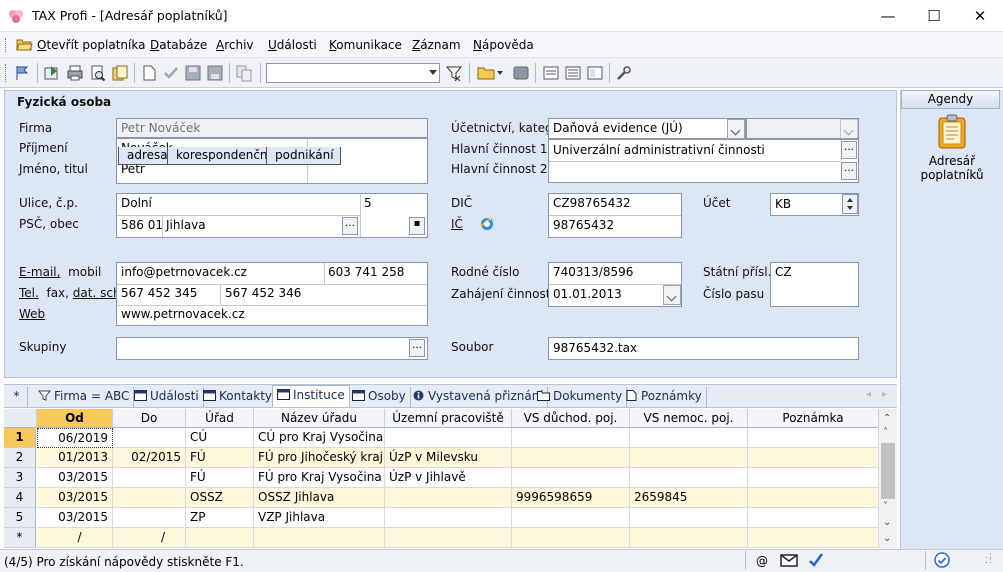 The width and height of the screenshot is (1003, 572). Describe the element at coordinates (448, 458) in the screenshot. I see `cell-uzemni: ÚzP v Milevsku` at that location.